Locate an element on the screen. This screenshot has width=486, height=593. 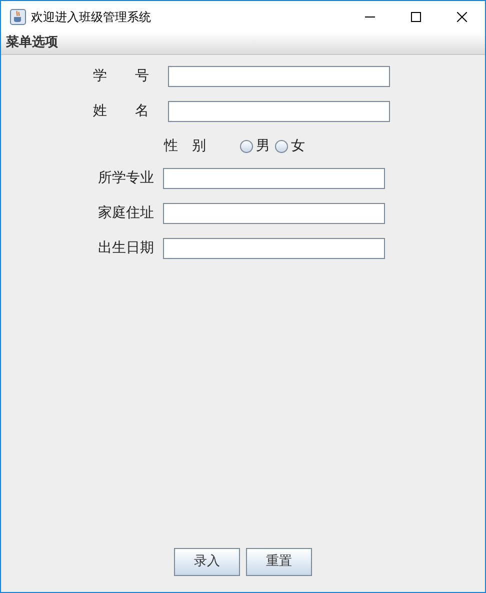
form-button: 录入 is located at coordinates (207, 562).